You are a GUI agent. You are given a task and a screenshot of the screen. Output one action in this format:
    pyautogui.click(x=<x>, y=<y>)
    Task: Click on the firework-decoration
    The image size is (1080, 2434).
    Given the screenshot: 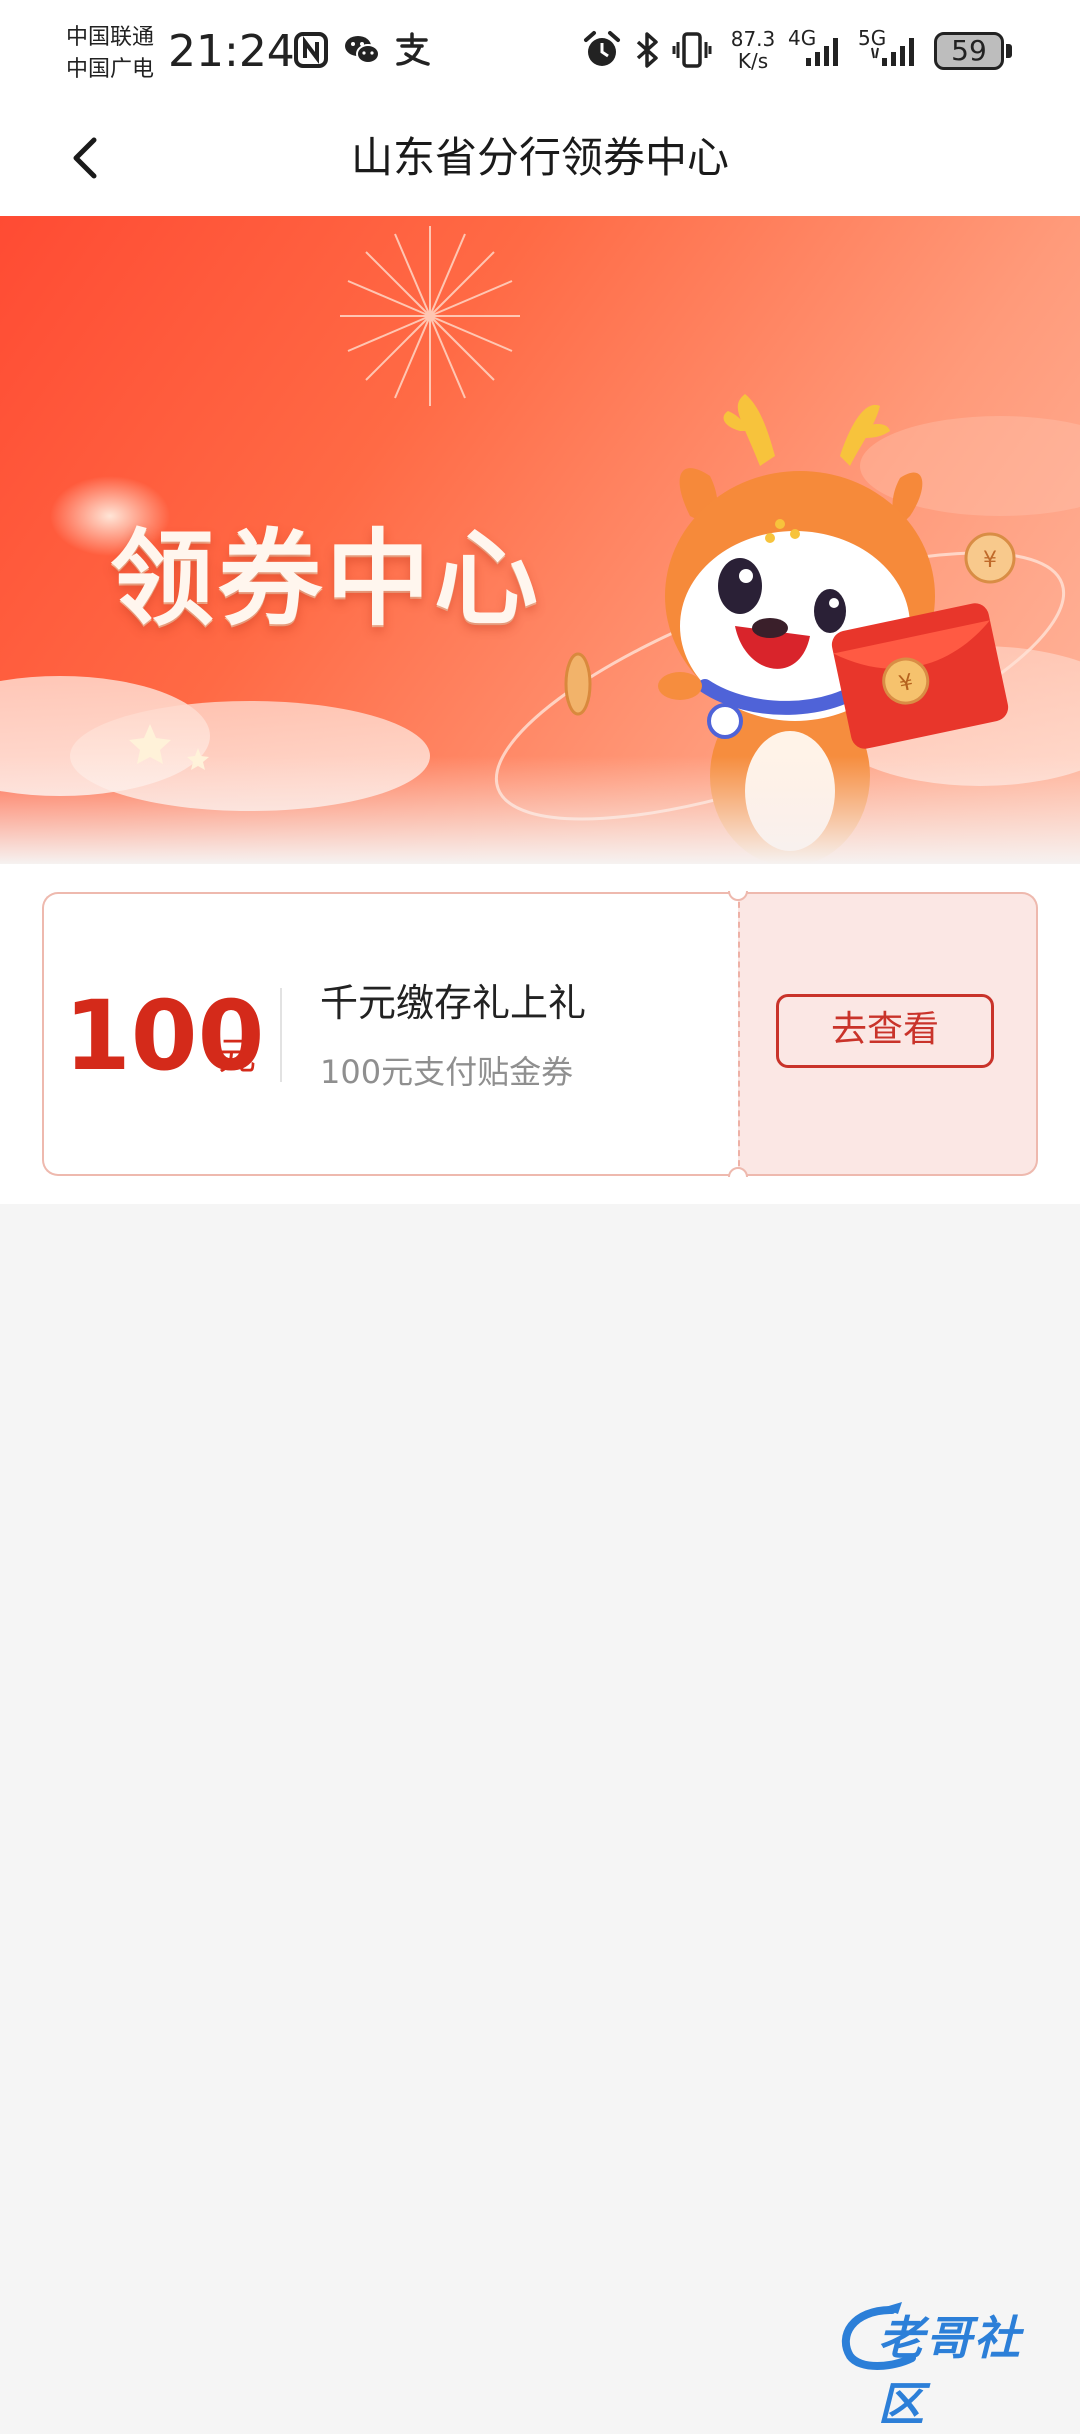 What is the action you would take?
    pyautogui.click(x=430, y=316)
    